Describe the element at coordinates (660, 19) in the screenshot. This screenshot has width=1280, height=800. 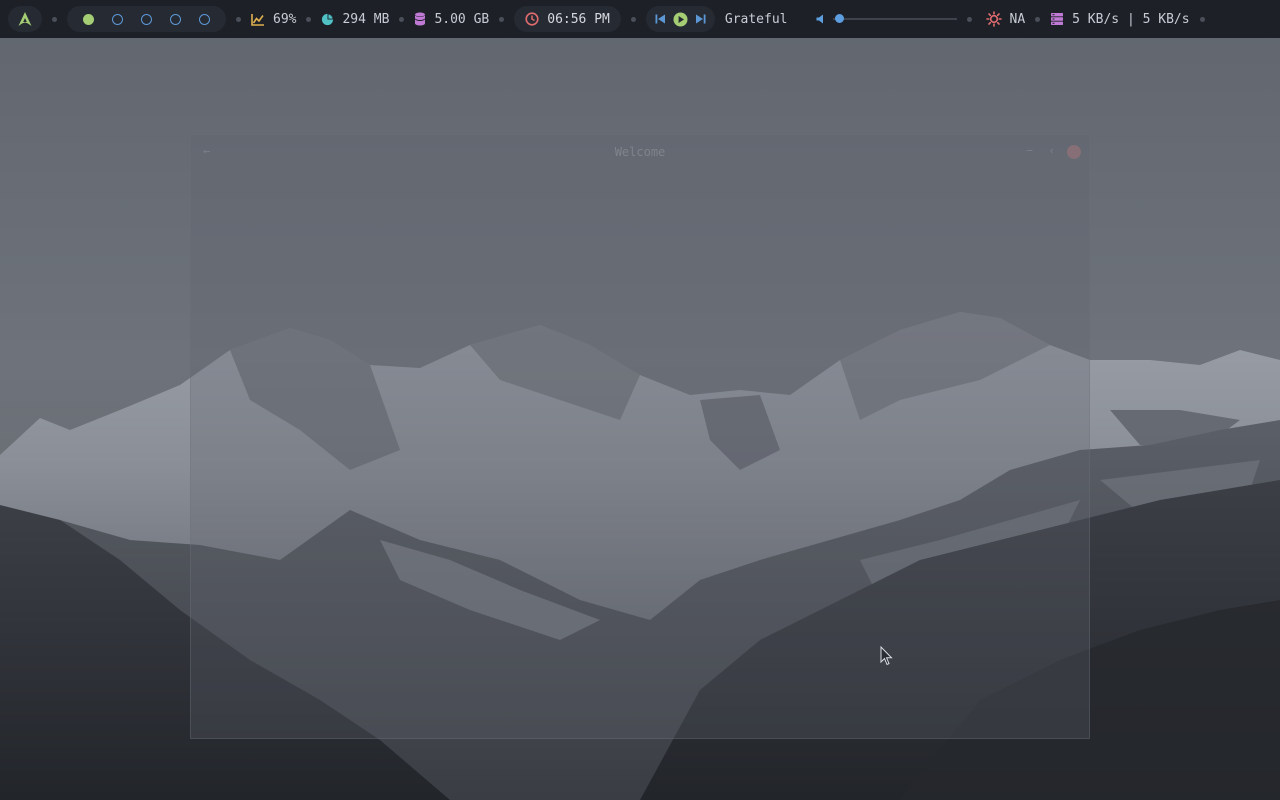
I see `skip-previous-icon` at that location.